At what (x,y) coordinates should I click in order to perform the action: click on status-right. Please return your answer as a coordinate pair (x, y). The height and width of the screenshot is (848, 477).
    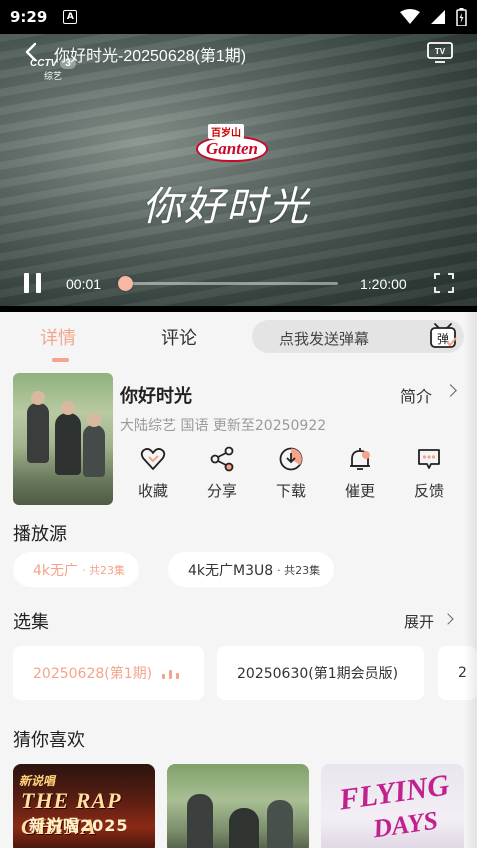
    Looking at the image, I should click on (433, 17).